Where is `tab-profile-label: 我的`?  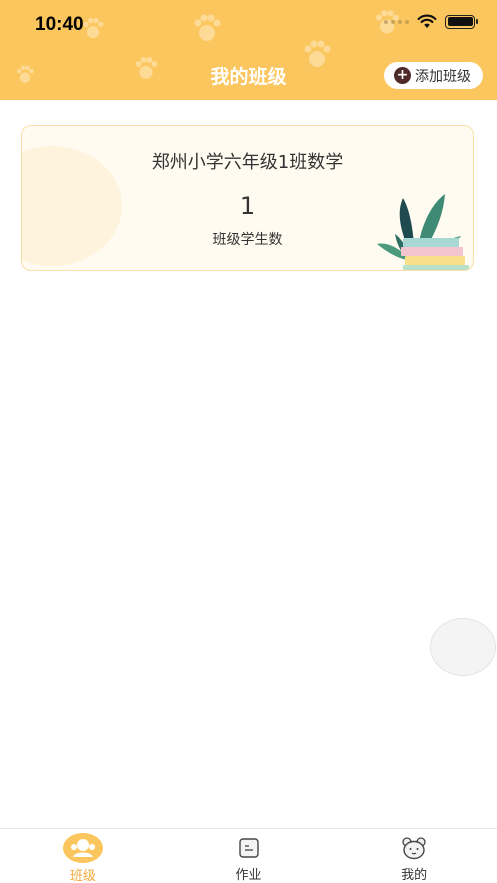 tab-profile-label: 我的 is located at coordinates (414, 875).